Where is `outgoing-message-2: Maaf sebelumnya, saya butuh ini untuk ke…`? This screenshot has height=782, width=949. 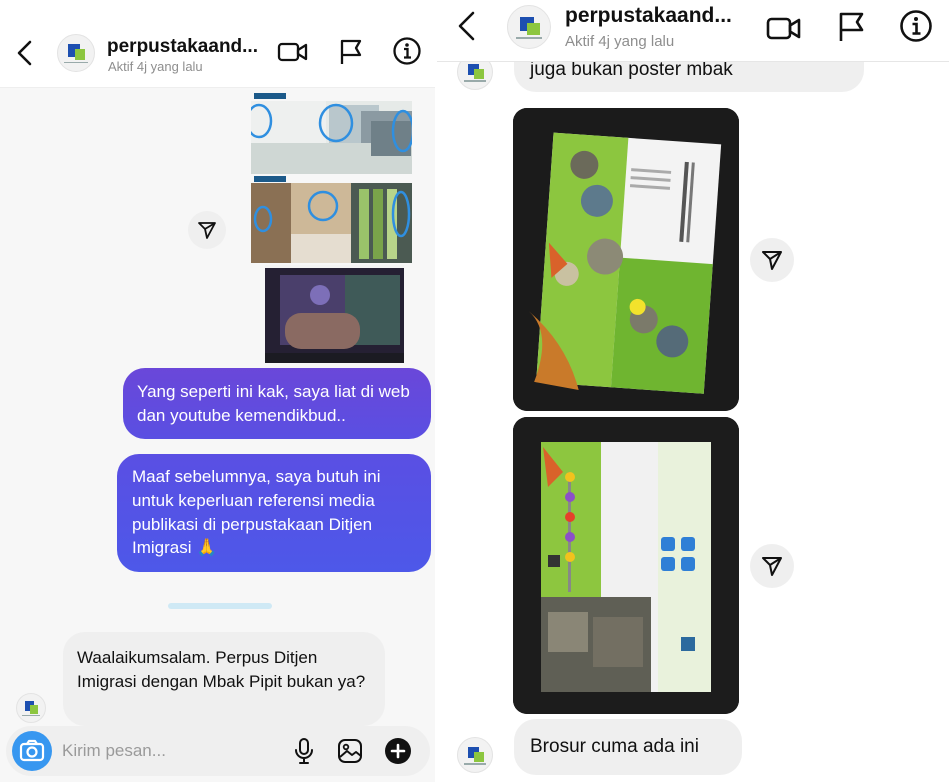 outgoing-message-2: Maaf sebelumnya, saya butuh ini untuk ke… is located at coordinates (274, 513).